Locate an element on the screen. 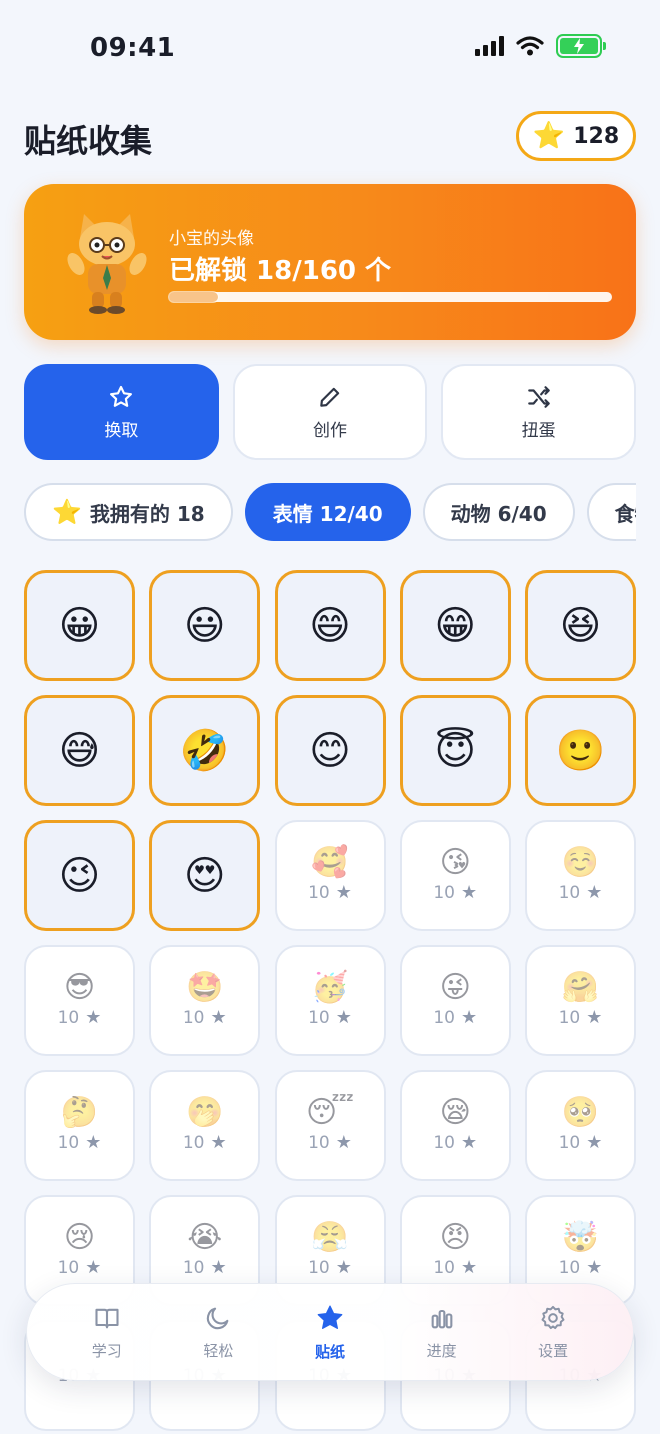 The height and width of the screenshot is (1434, 660). sticker-tile-locked: 🤩 10 ★ is located at coordinates (205, 1000).